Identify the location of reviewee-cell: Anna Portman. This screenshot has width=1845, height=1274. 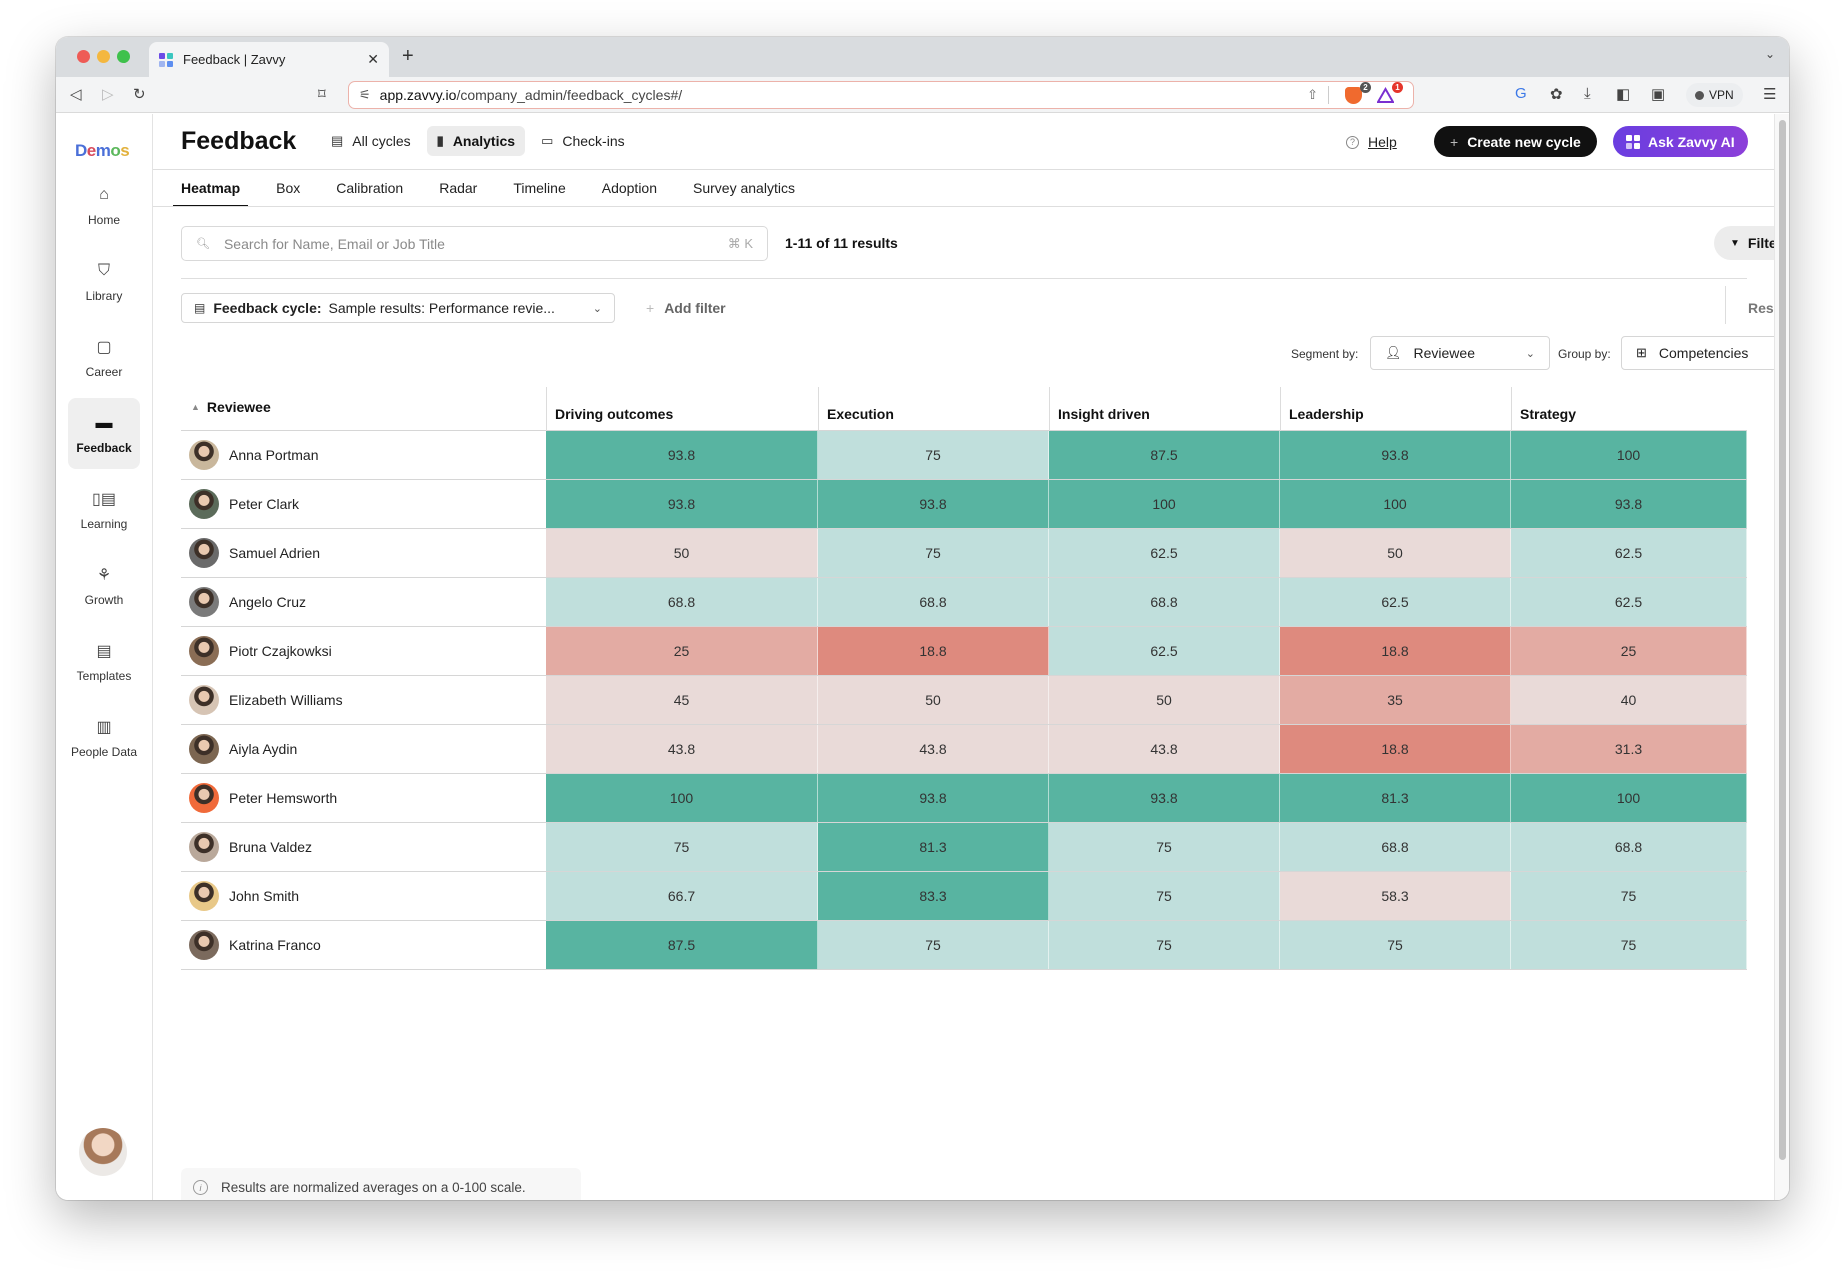
(254, 455).